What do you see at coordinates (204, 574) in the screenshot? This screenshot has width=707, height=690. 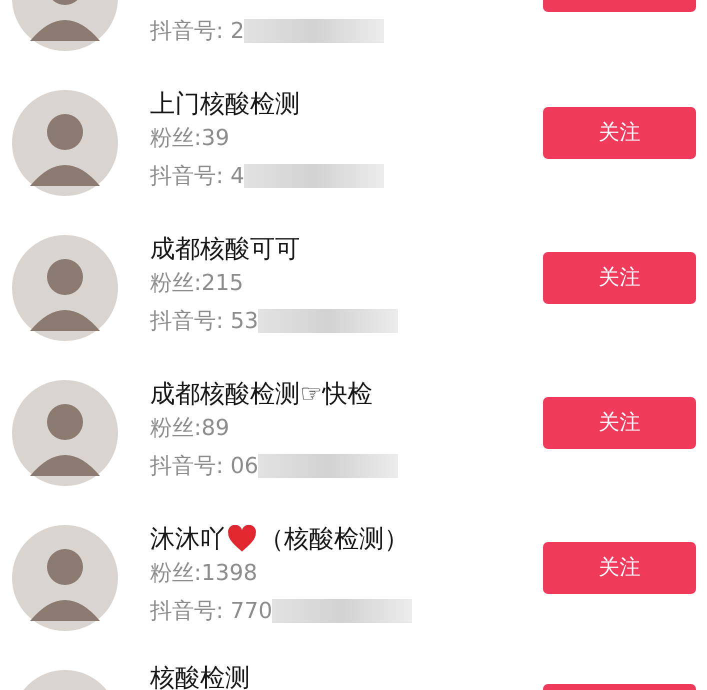 I see `fans-count: 粉丝:1398` at bounding box center [204, 574].